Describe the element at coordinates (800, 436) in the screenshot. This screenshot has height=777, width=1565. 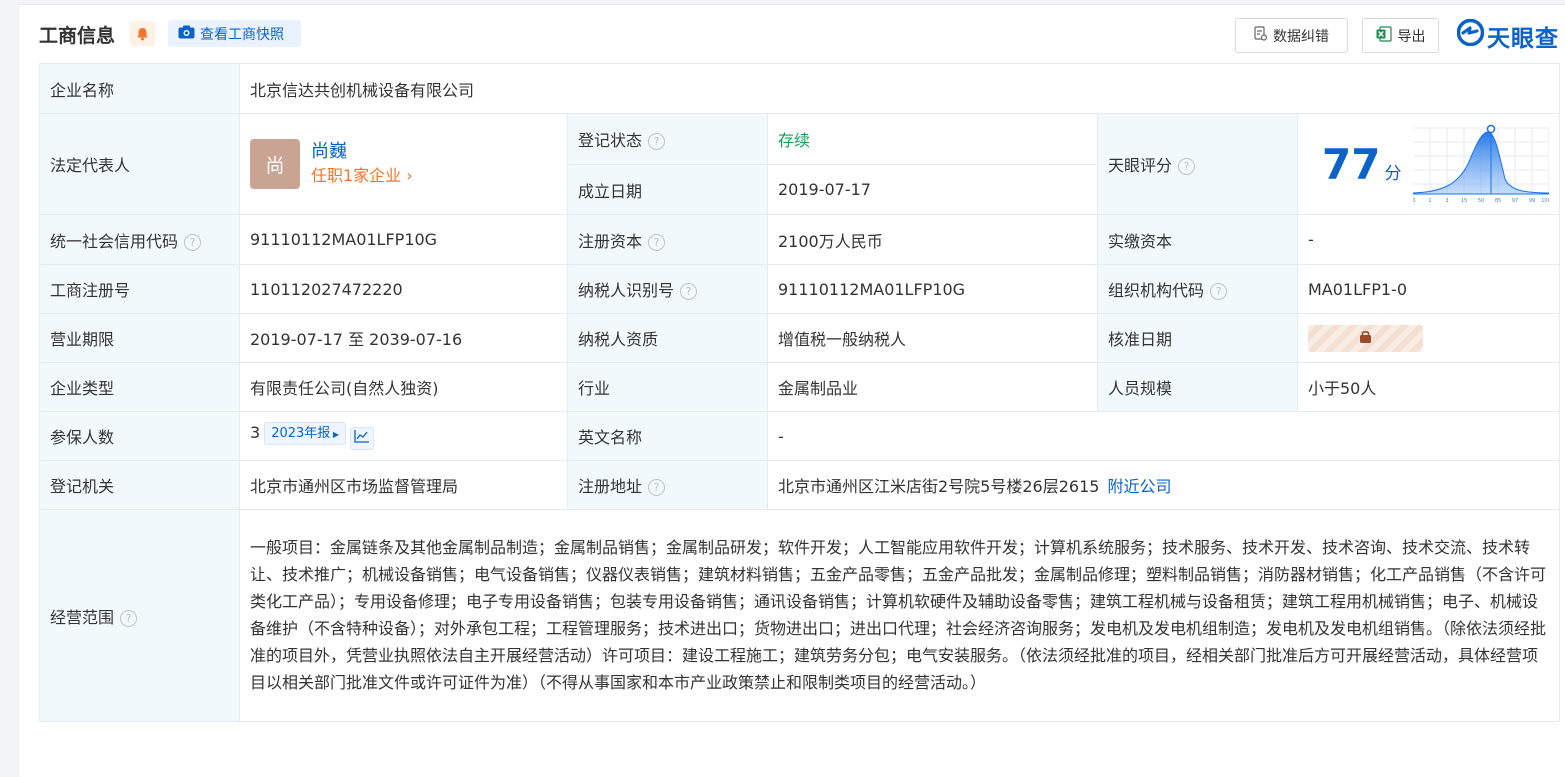
I see `table-row: 参保人数 3 2023年报 ▶ 英文名称 -` at that location.